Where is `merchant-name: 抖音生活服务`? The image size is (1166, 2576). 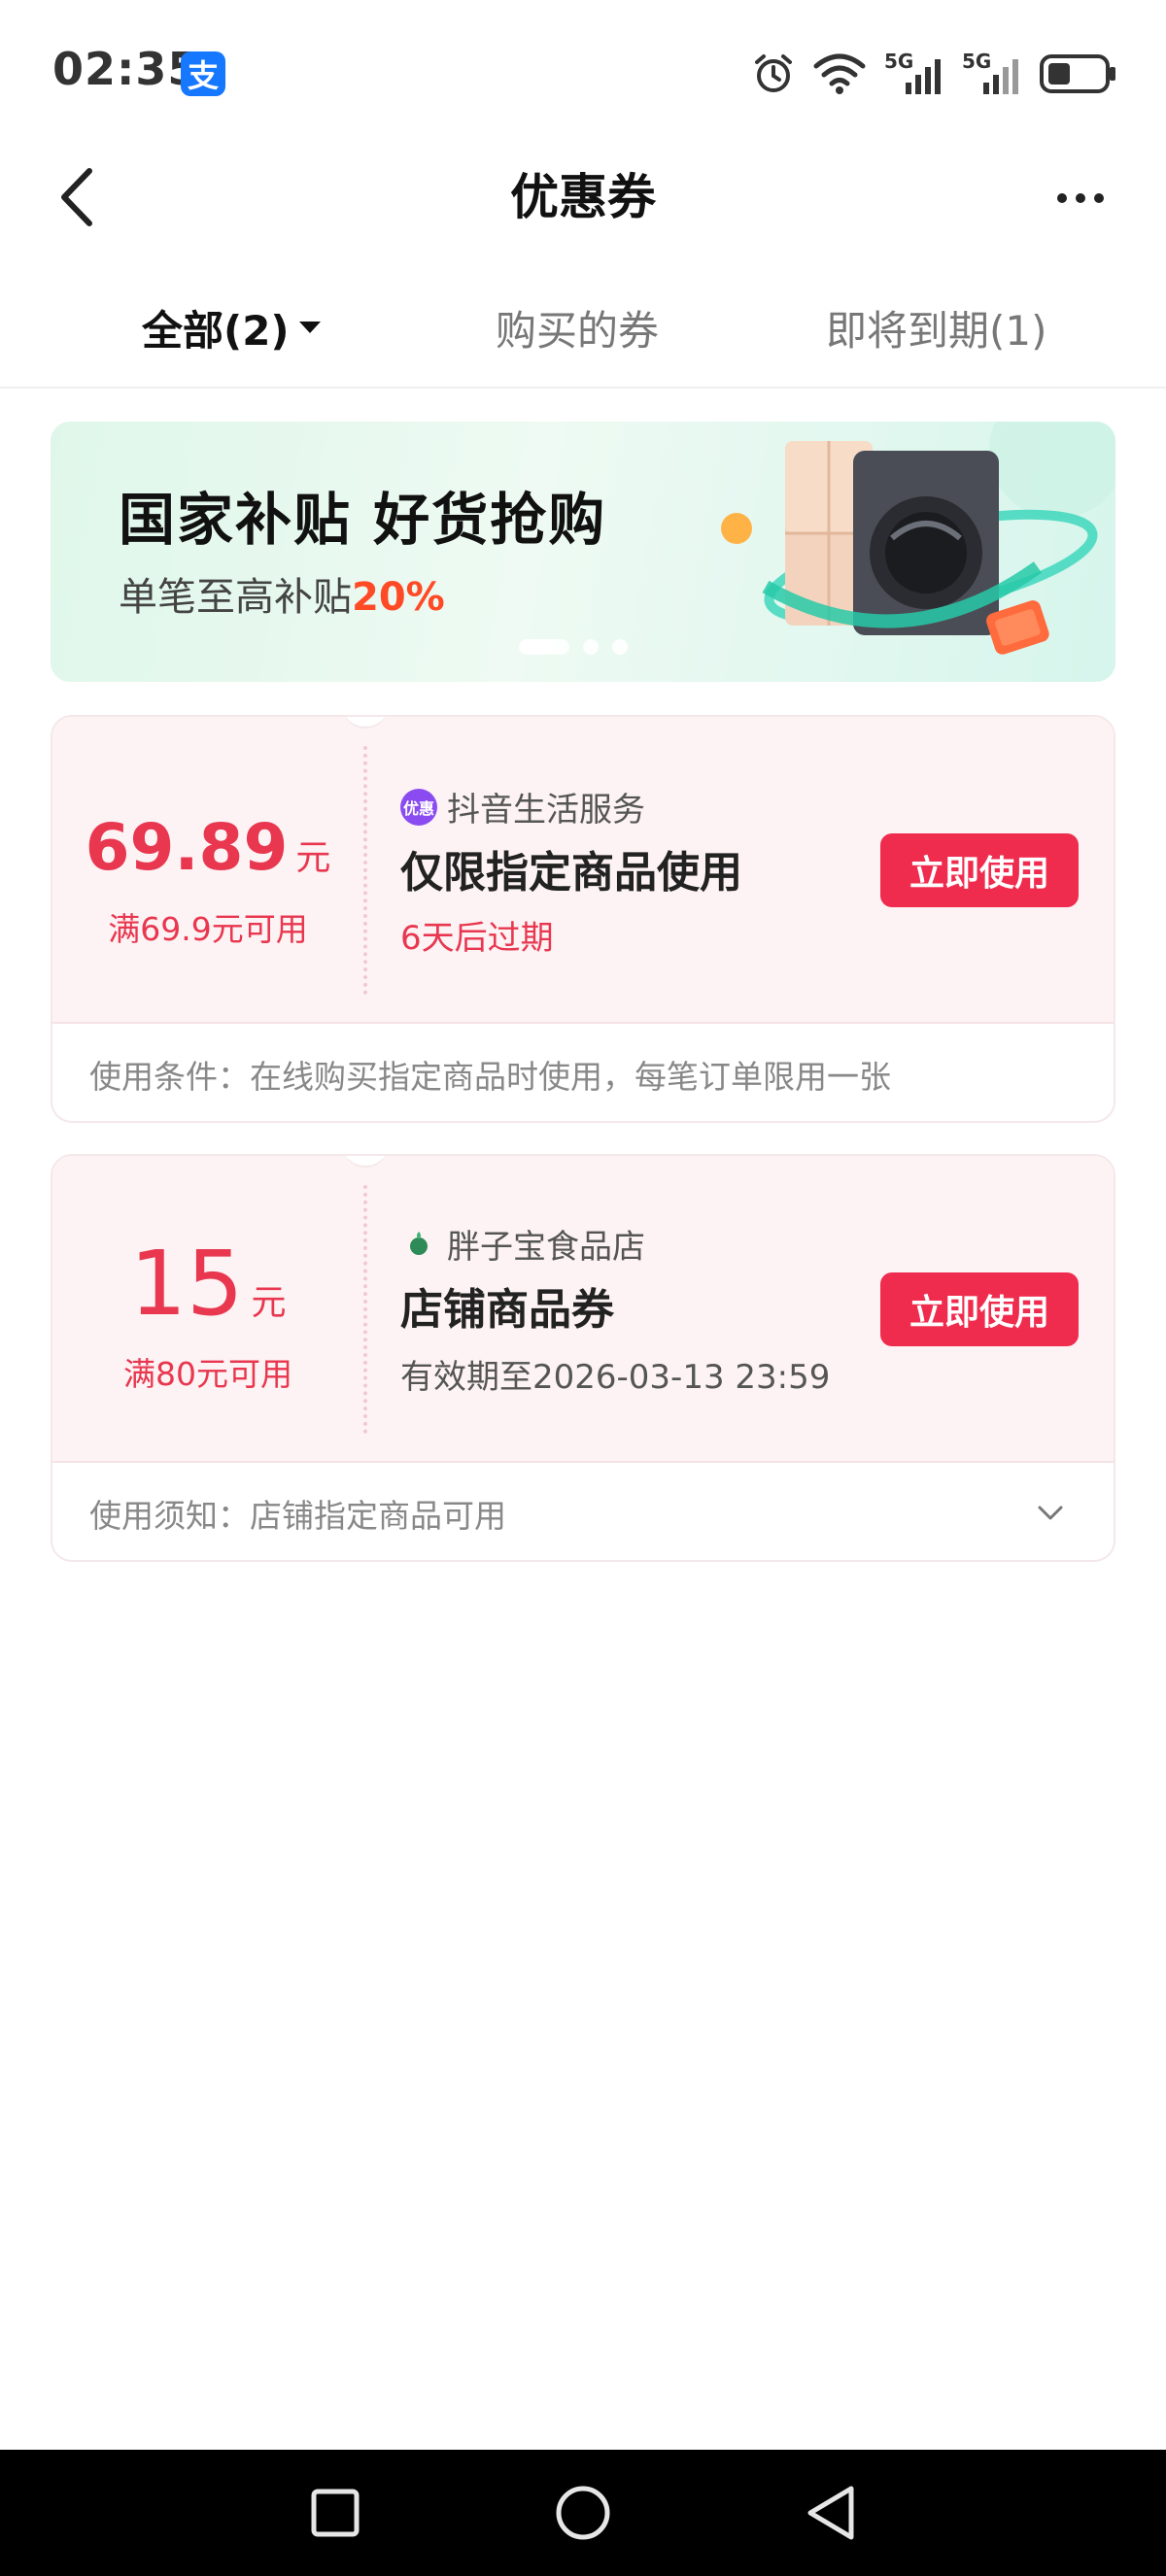
merchant-name: 抖音生活服务 is located at coordinates (546, 810).